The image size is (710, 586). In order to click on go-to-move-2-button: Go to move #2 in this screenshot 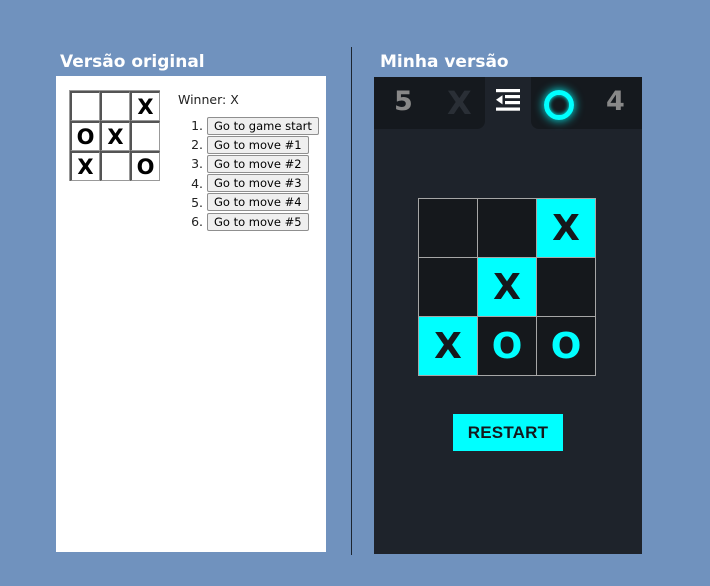, I will do `click(258, 163)`.